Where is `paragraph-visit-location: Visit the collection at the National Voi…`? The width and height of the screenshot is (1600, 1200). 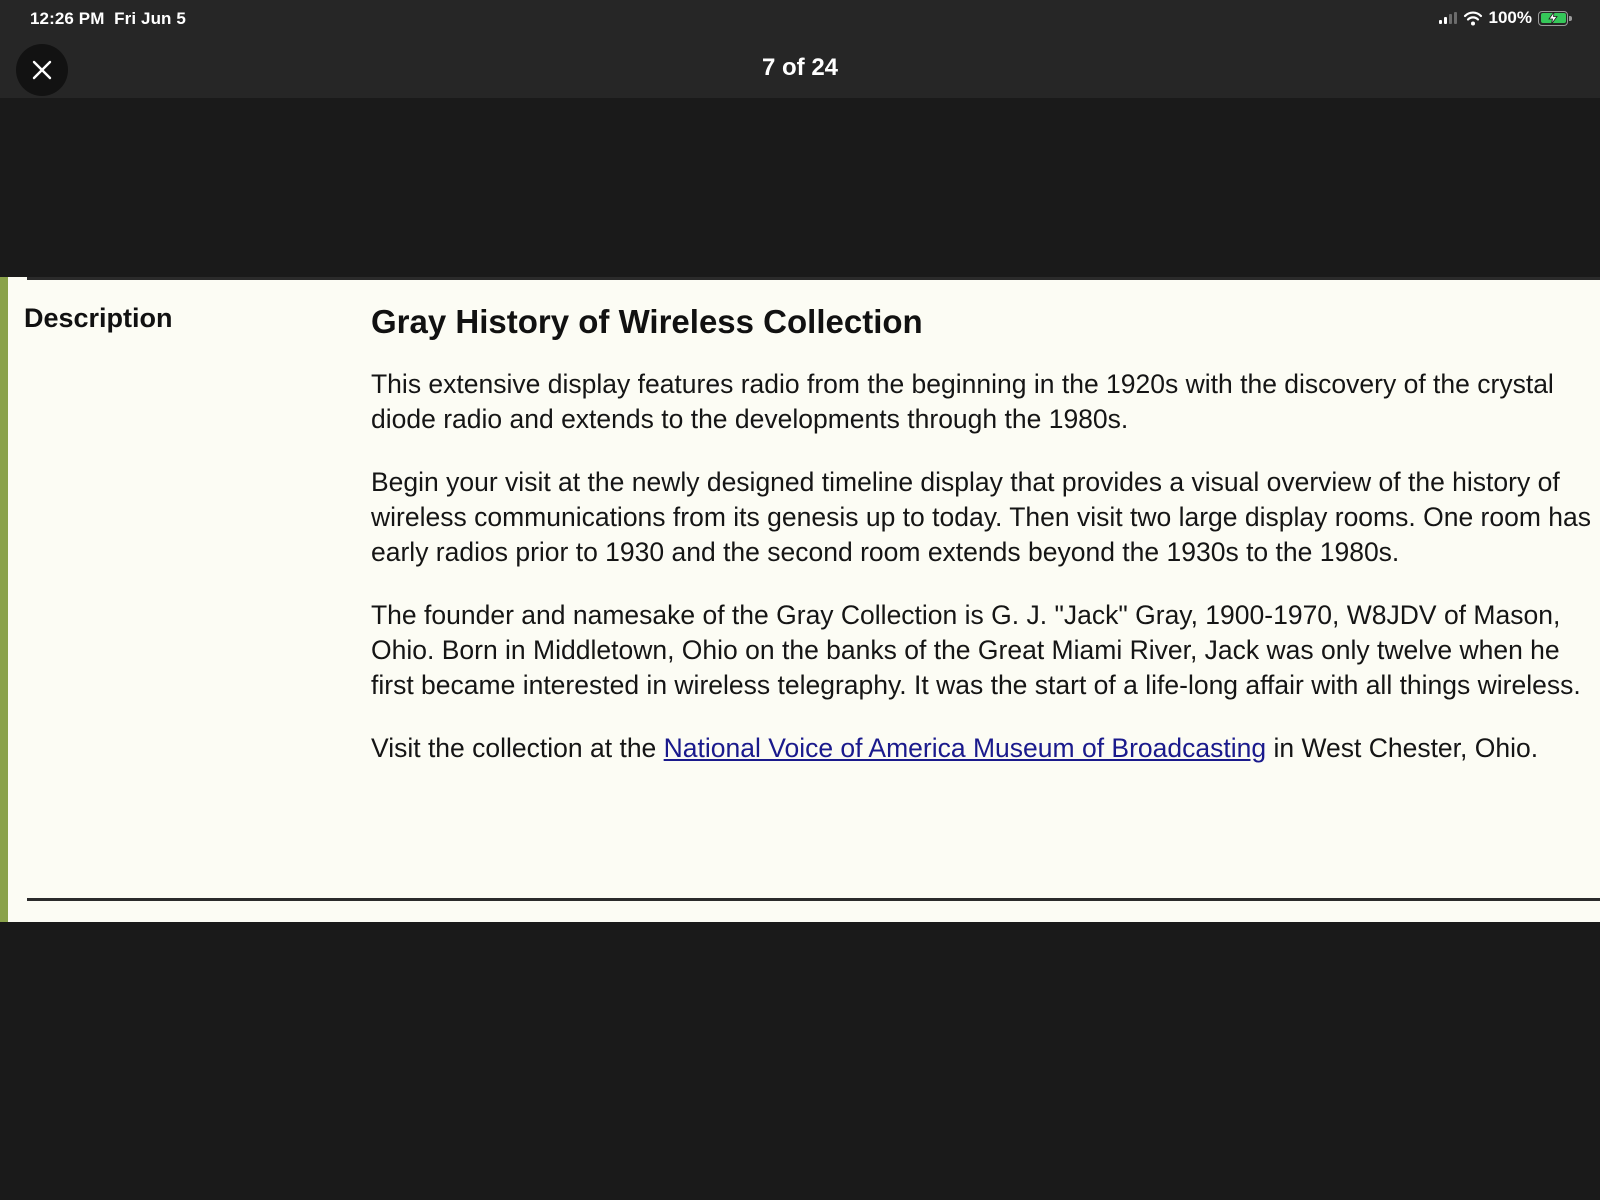 paragraph-visit-location: Visit the collection at the National Voi… is located at coordinates (981, 748).